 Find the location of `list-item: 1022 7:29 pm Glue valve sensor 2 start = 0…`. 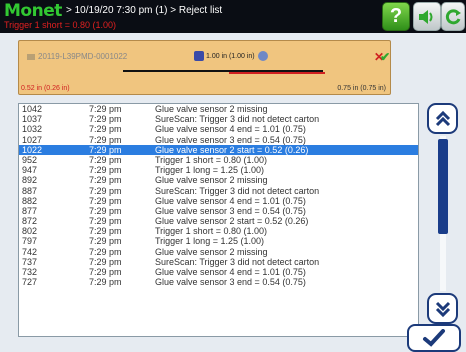

list-item: 1022 7:29 pm Glue valve sensor 2 start = 0… is located at coordinates (218, 149).